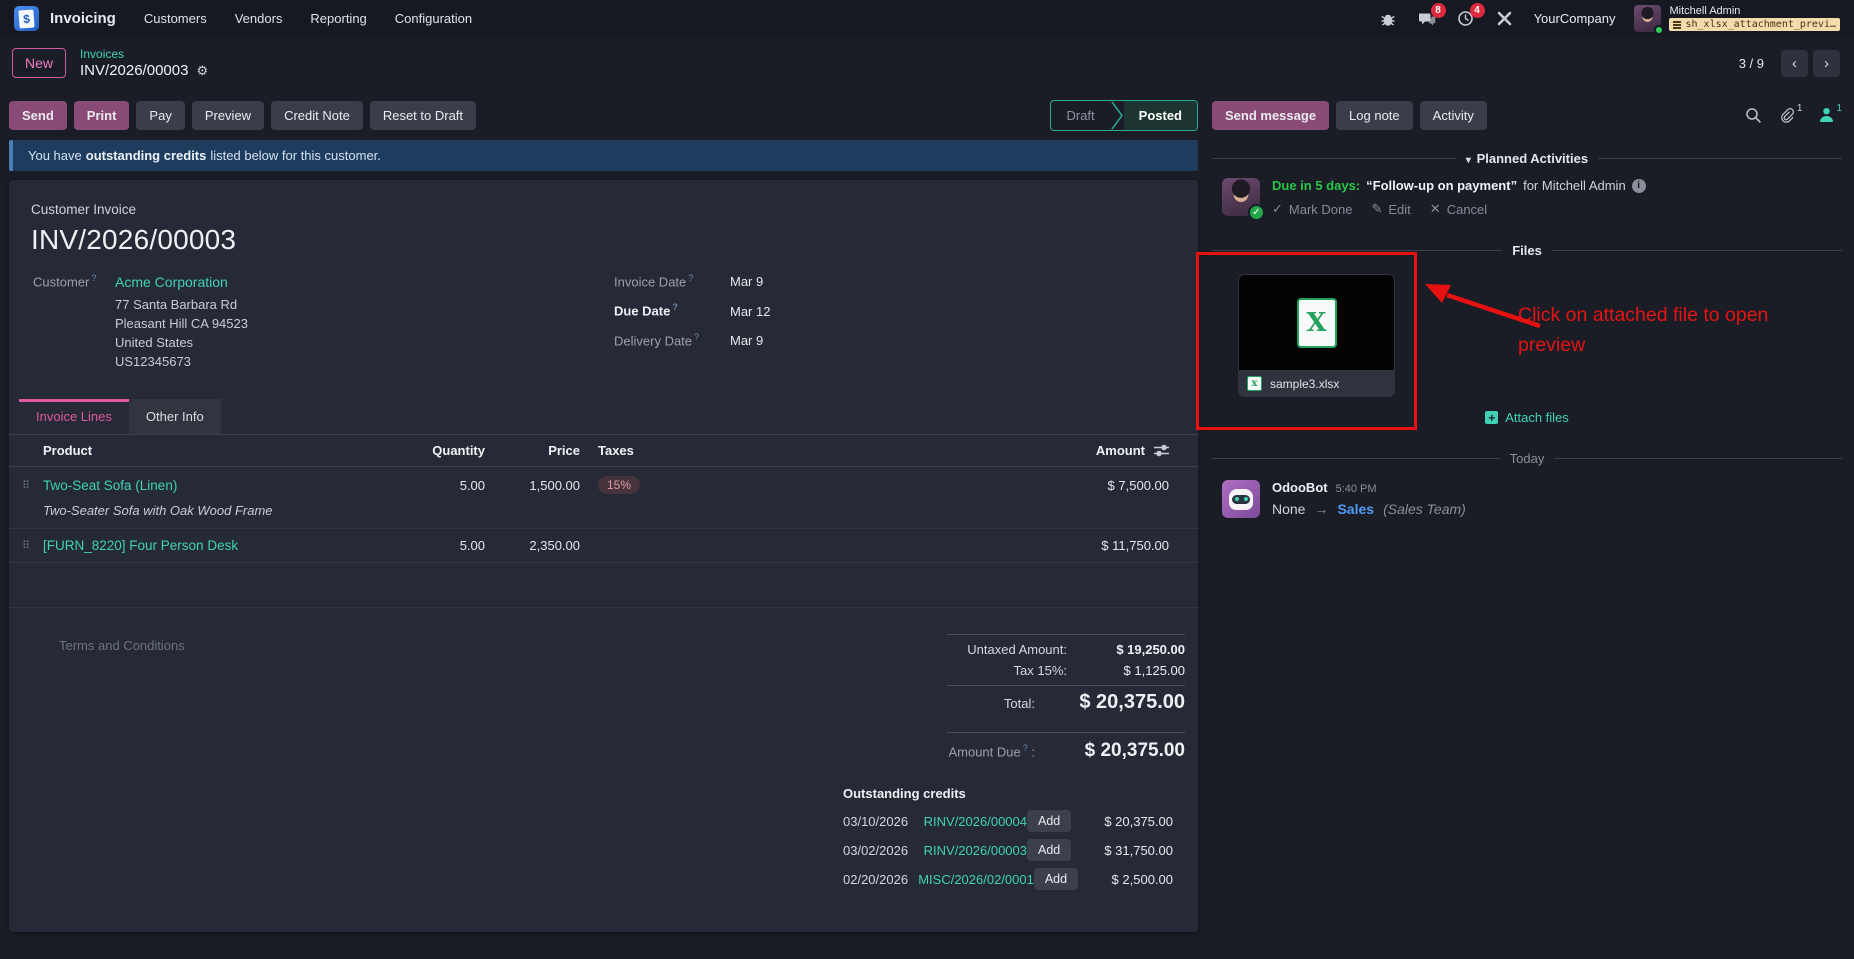 This screenshot has width=1854, height=959. What do you see at coordinates (532, 450) in the screenshot?
I see `col-price: Price` at bounding box center [532, 450].